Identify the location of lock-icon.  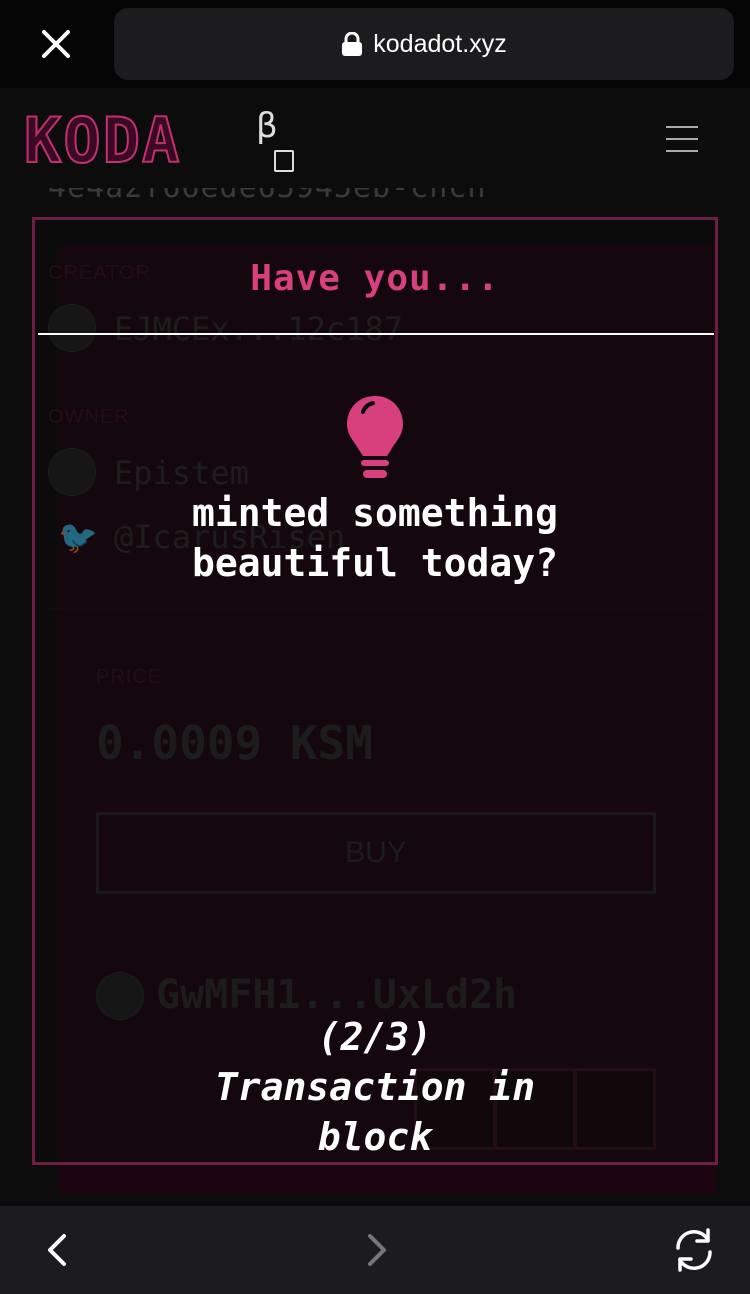
(352, 43).